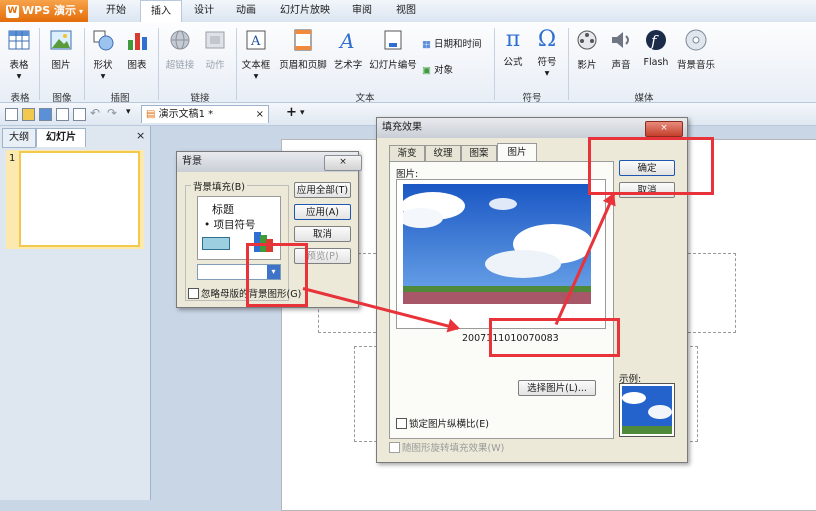  Describe the element at coordinates (291, 112) in the screenshot. I see `new-tab-icon: +` at that location.